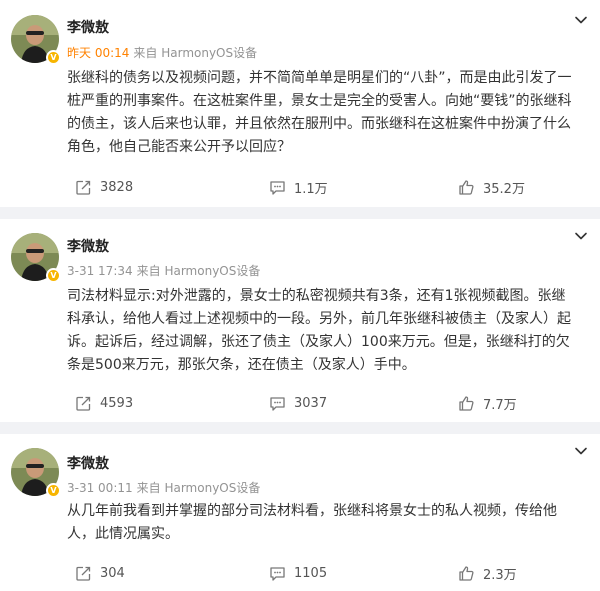  Describe the element at coordinates (117, 403) in the screenshot. I see `repost-count: 4593` at that location.